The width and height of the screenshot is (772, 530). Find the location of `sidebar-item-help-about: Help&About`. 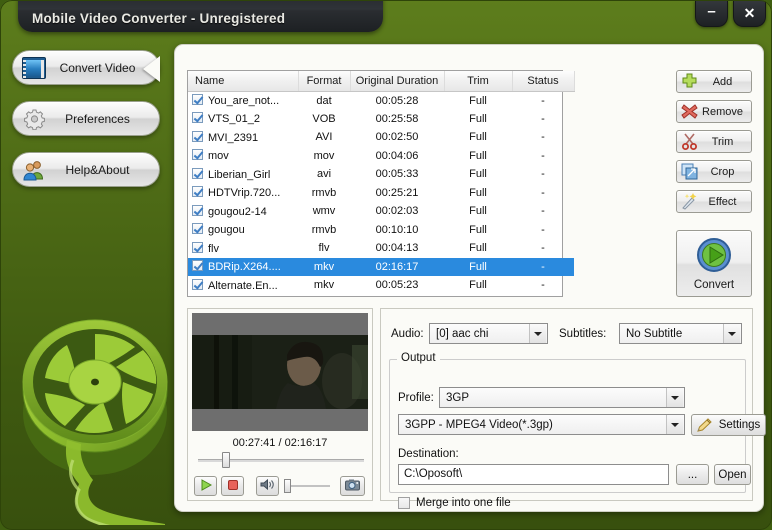

sidebar-item-help-about: Help&About is located at coordinates (86, 169).